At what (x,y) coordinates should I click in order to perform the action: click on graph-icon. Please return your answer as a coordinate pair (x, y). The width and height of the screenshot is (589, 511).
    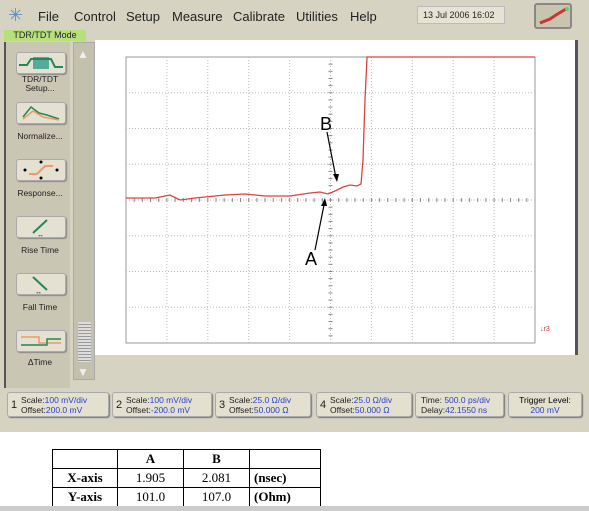
    Looking at the image, I should click on (554, 16).